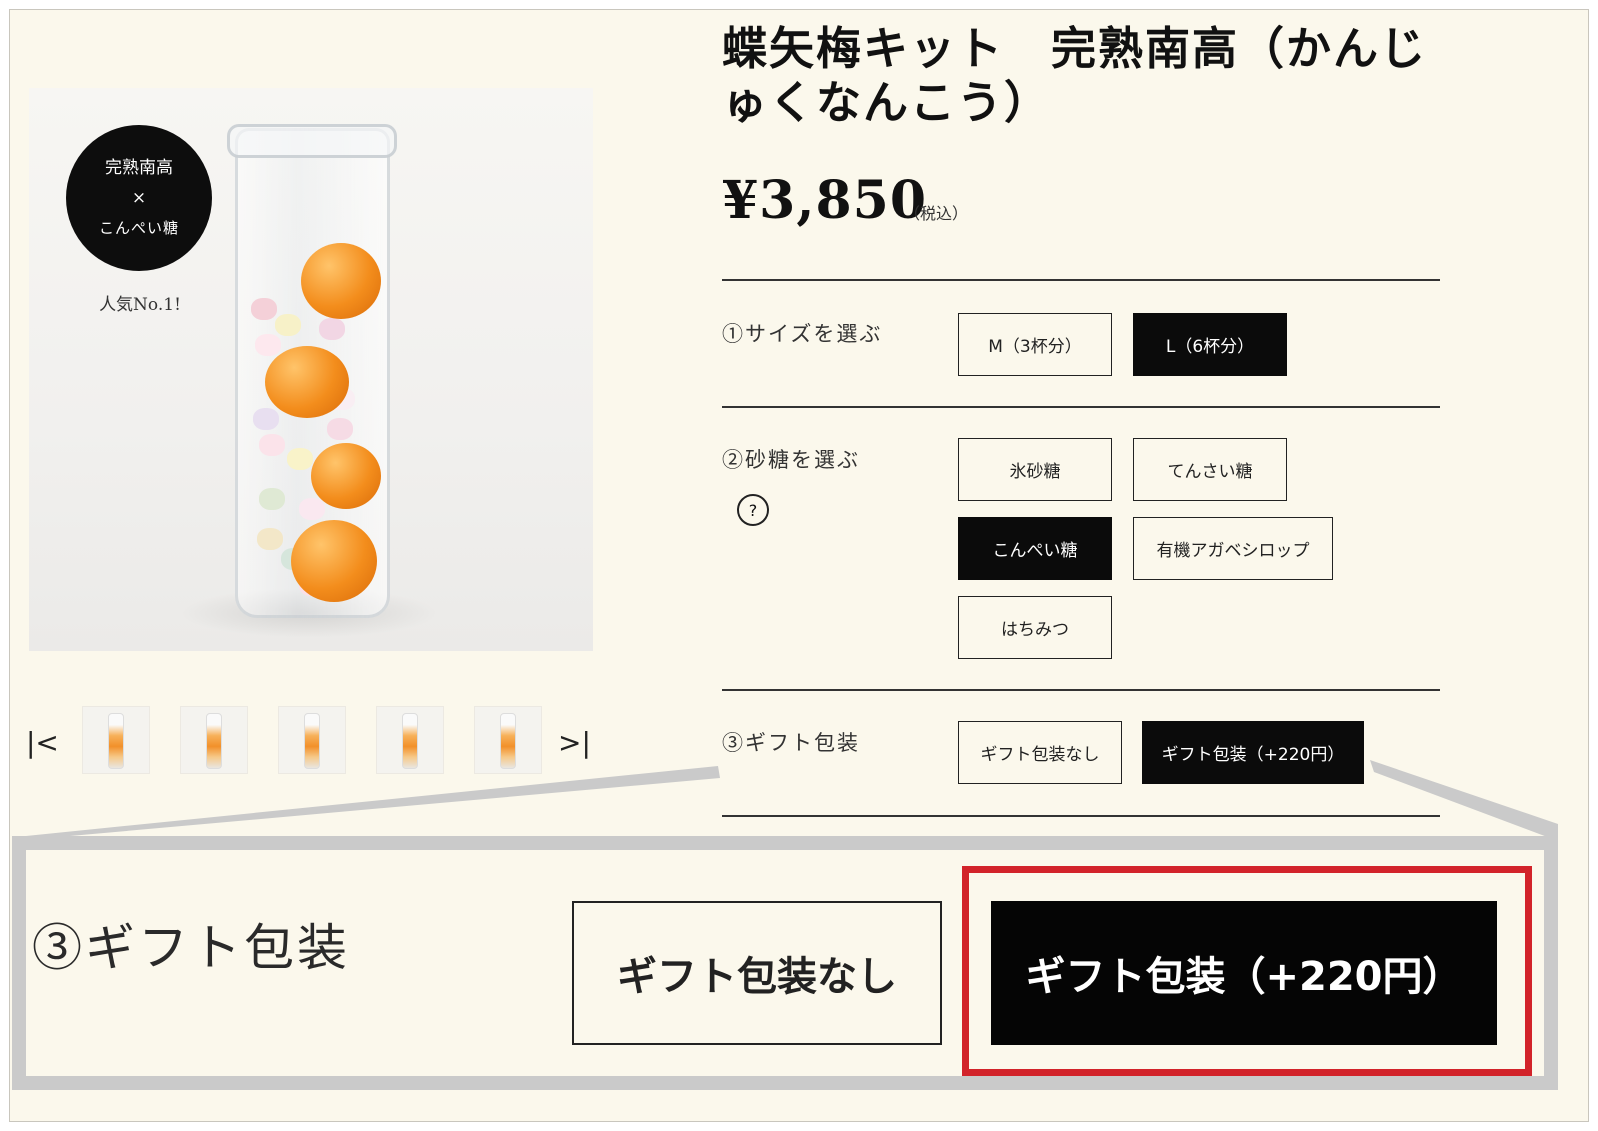 This screenshot has width=1598, height=1131. Describe the element at coordinates (757, 973) in the screenshot. I see `zoom-gift-option-none: ギフト包装なし` at that location.